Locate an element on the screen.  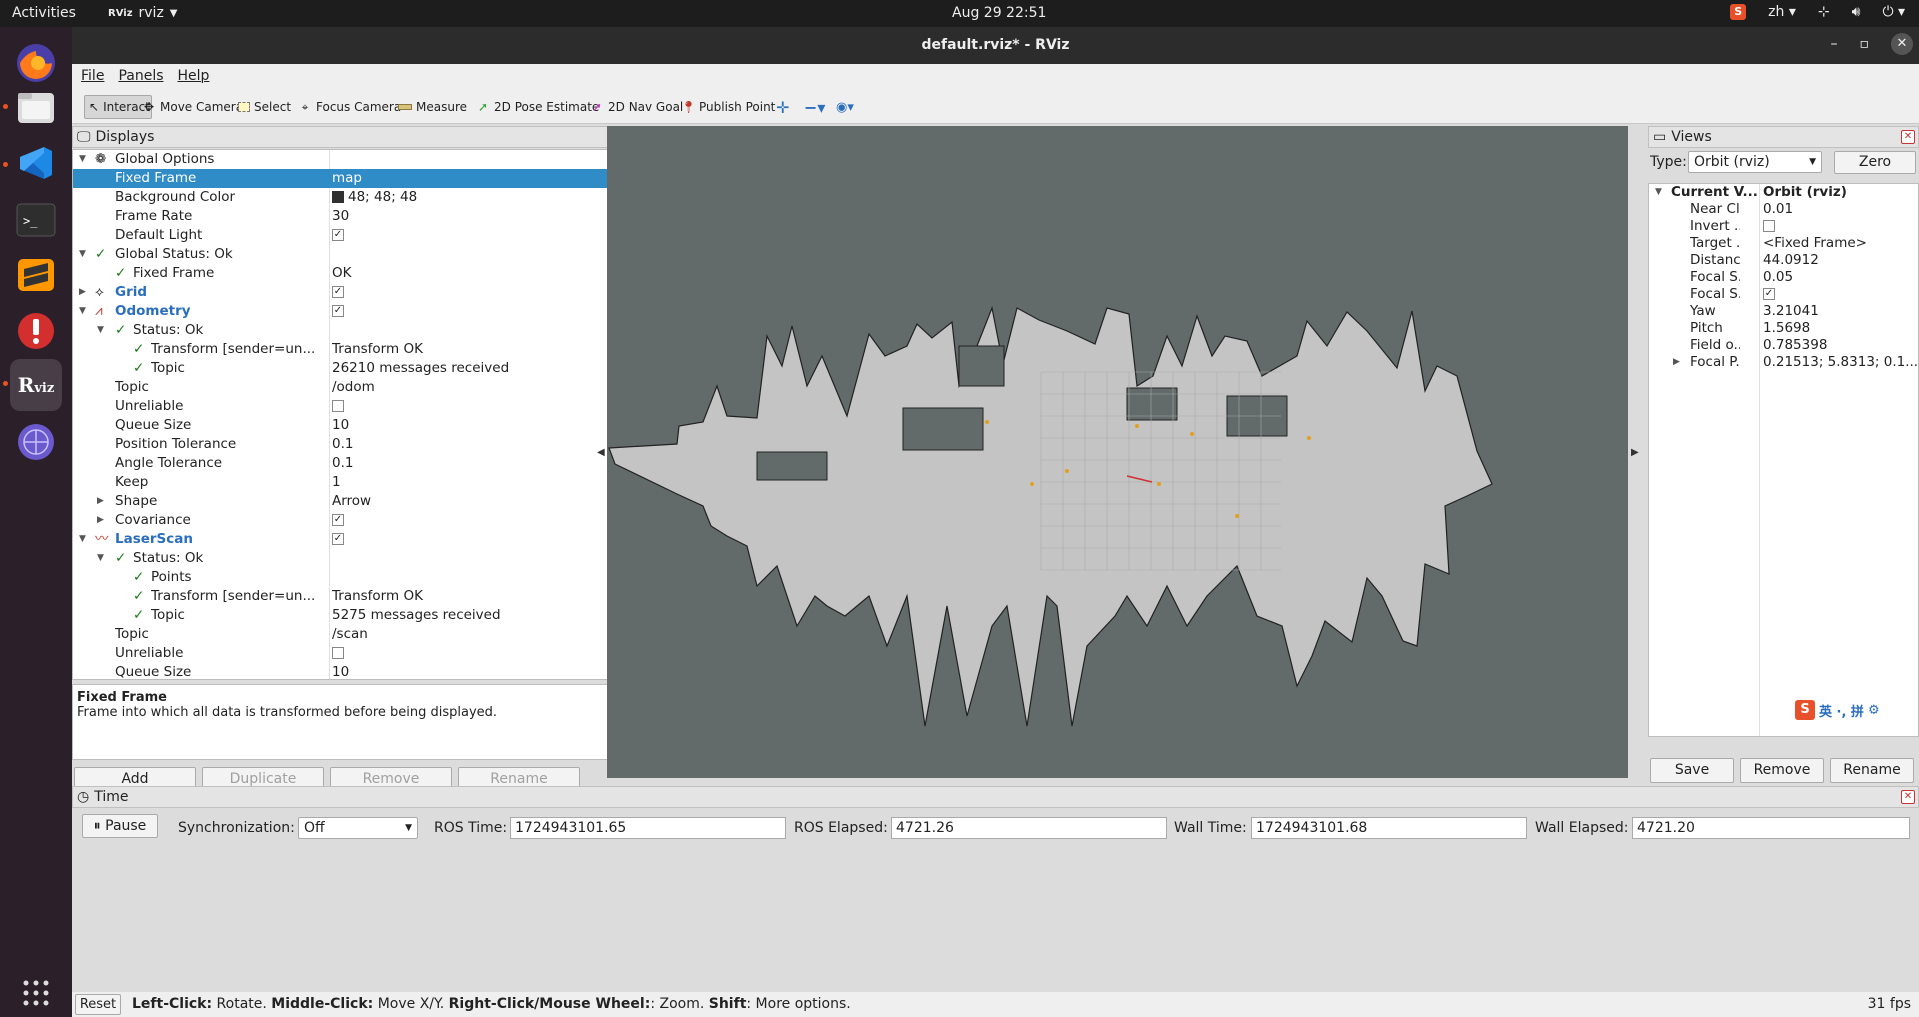
menu-panels: Panels is located at coordinates (140, 76).